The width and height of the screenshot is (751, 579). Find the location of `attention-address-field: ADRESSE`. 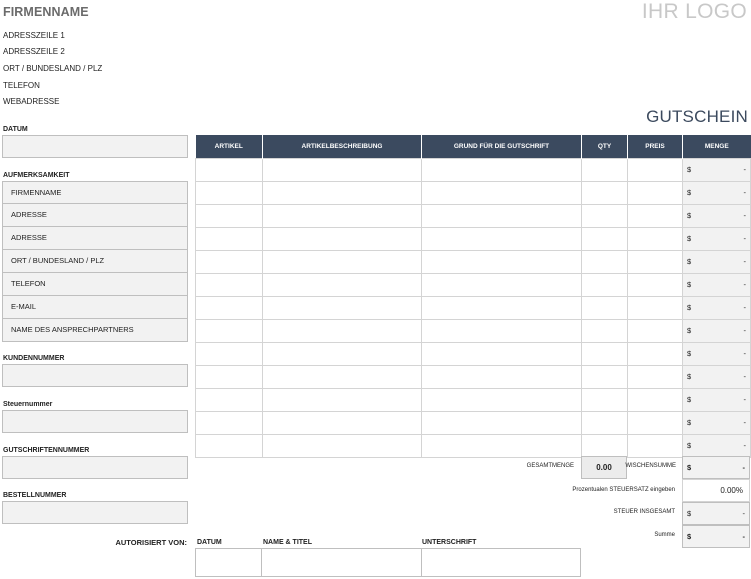

attention-address-field: ADRESSE is located at coordinates (95, 215).